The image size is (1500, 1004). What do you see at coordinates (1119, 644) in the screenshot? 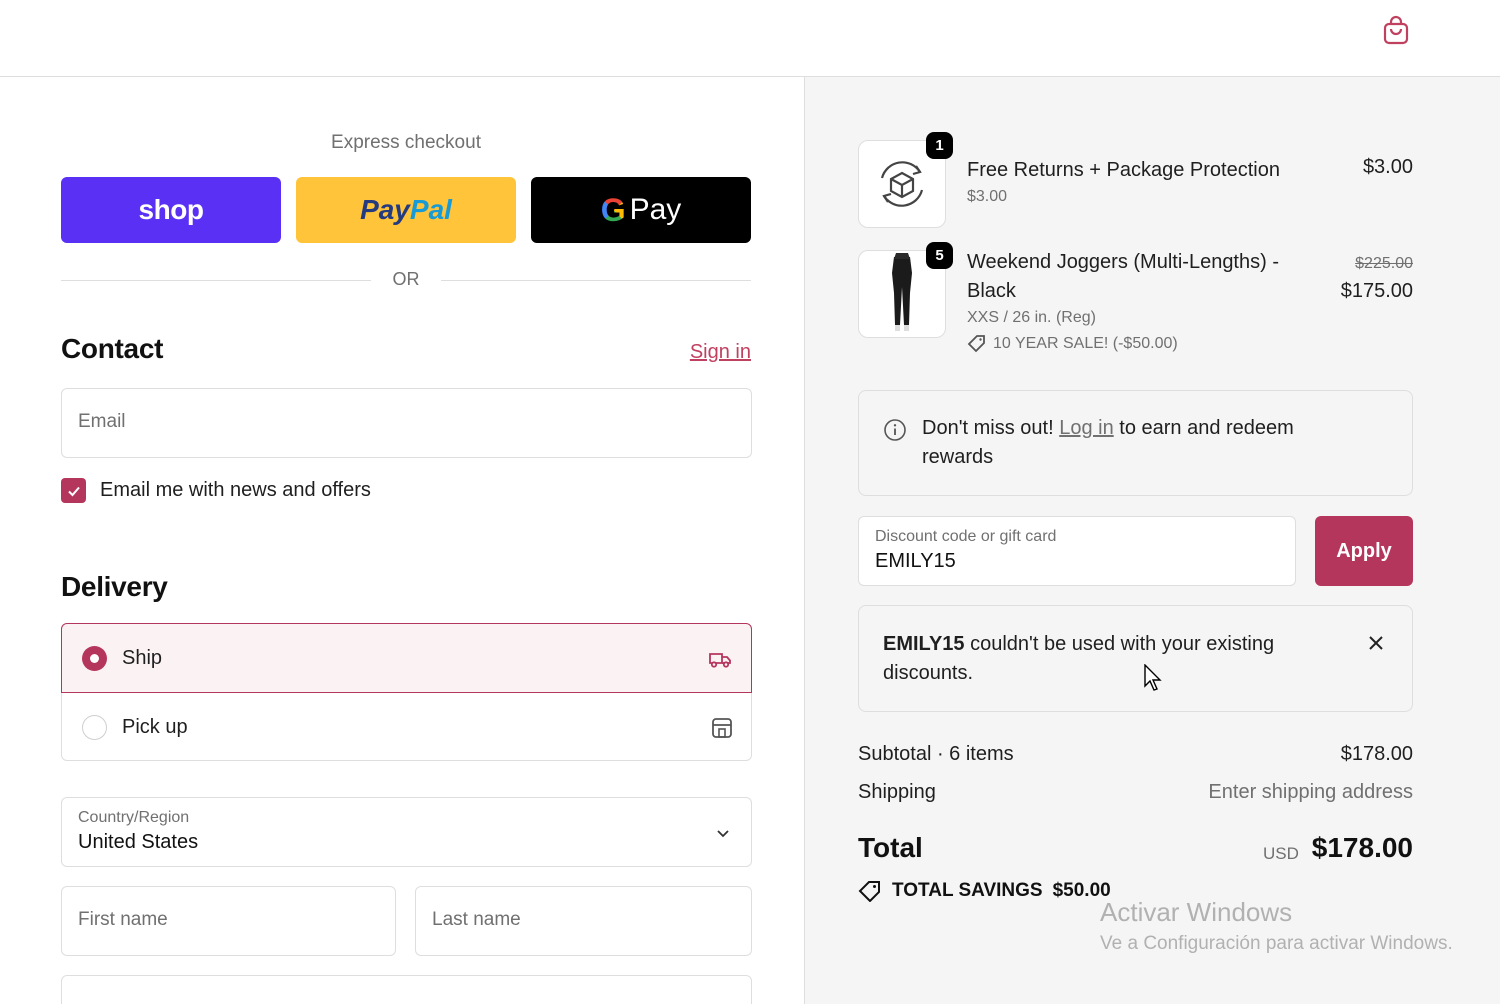
I see `error-message: couldn't be used with your existing` at bounding box center [1119, 644].